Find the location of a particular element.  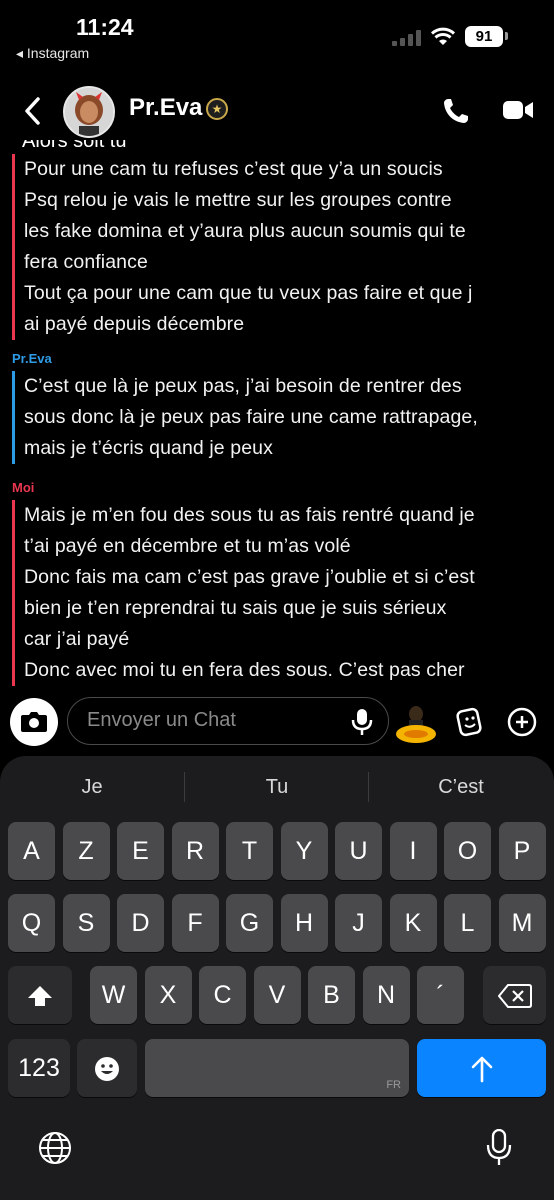

clock: 11:24 is located at coordinates (105, 27).